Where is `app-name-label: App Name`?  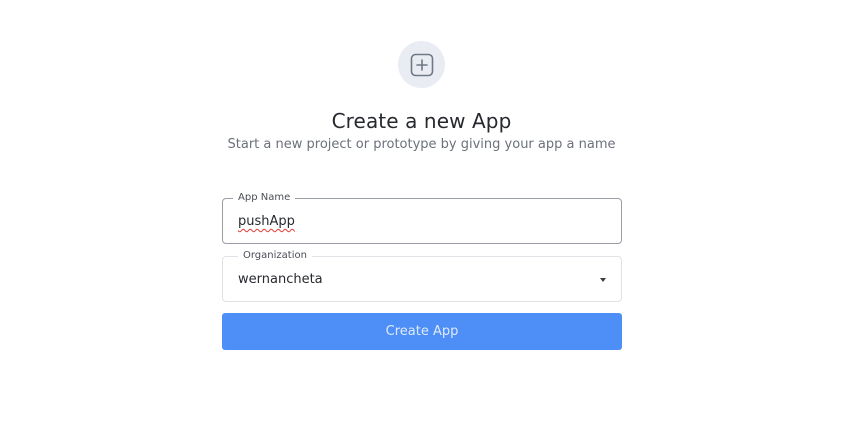
app-name-label: App Name is located at coordinates (264, 198).